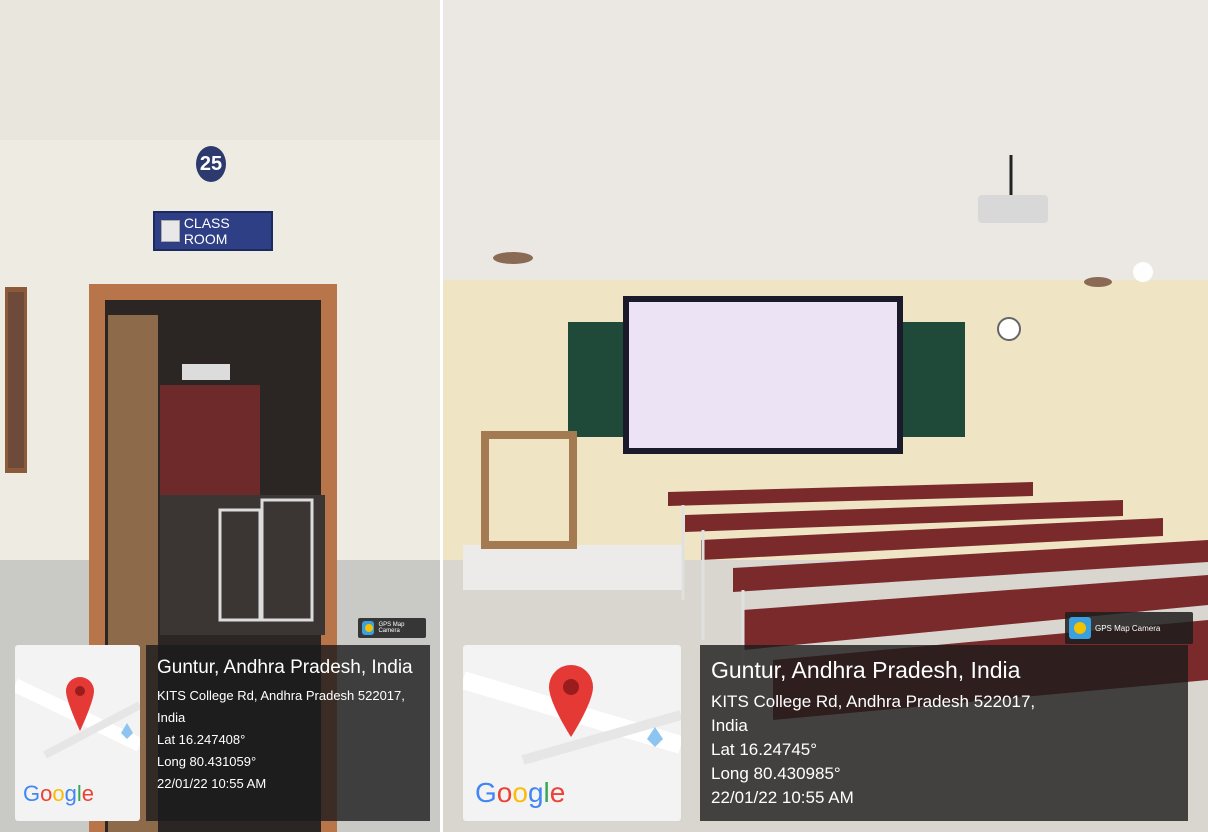 The width and height of the screenshot is (1208, 832). Describe the element at coordinates (764, 749) in the screenshot. I see `latitude: Lat 16.24745°` at that location.